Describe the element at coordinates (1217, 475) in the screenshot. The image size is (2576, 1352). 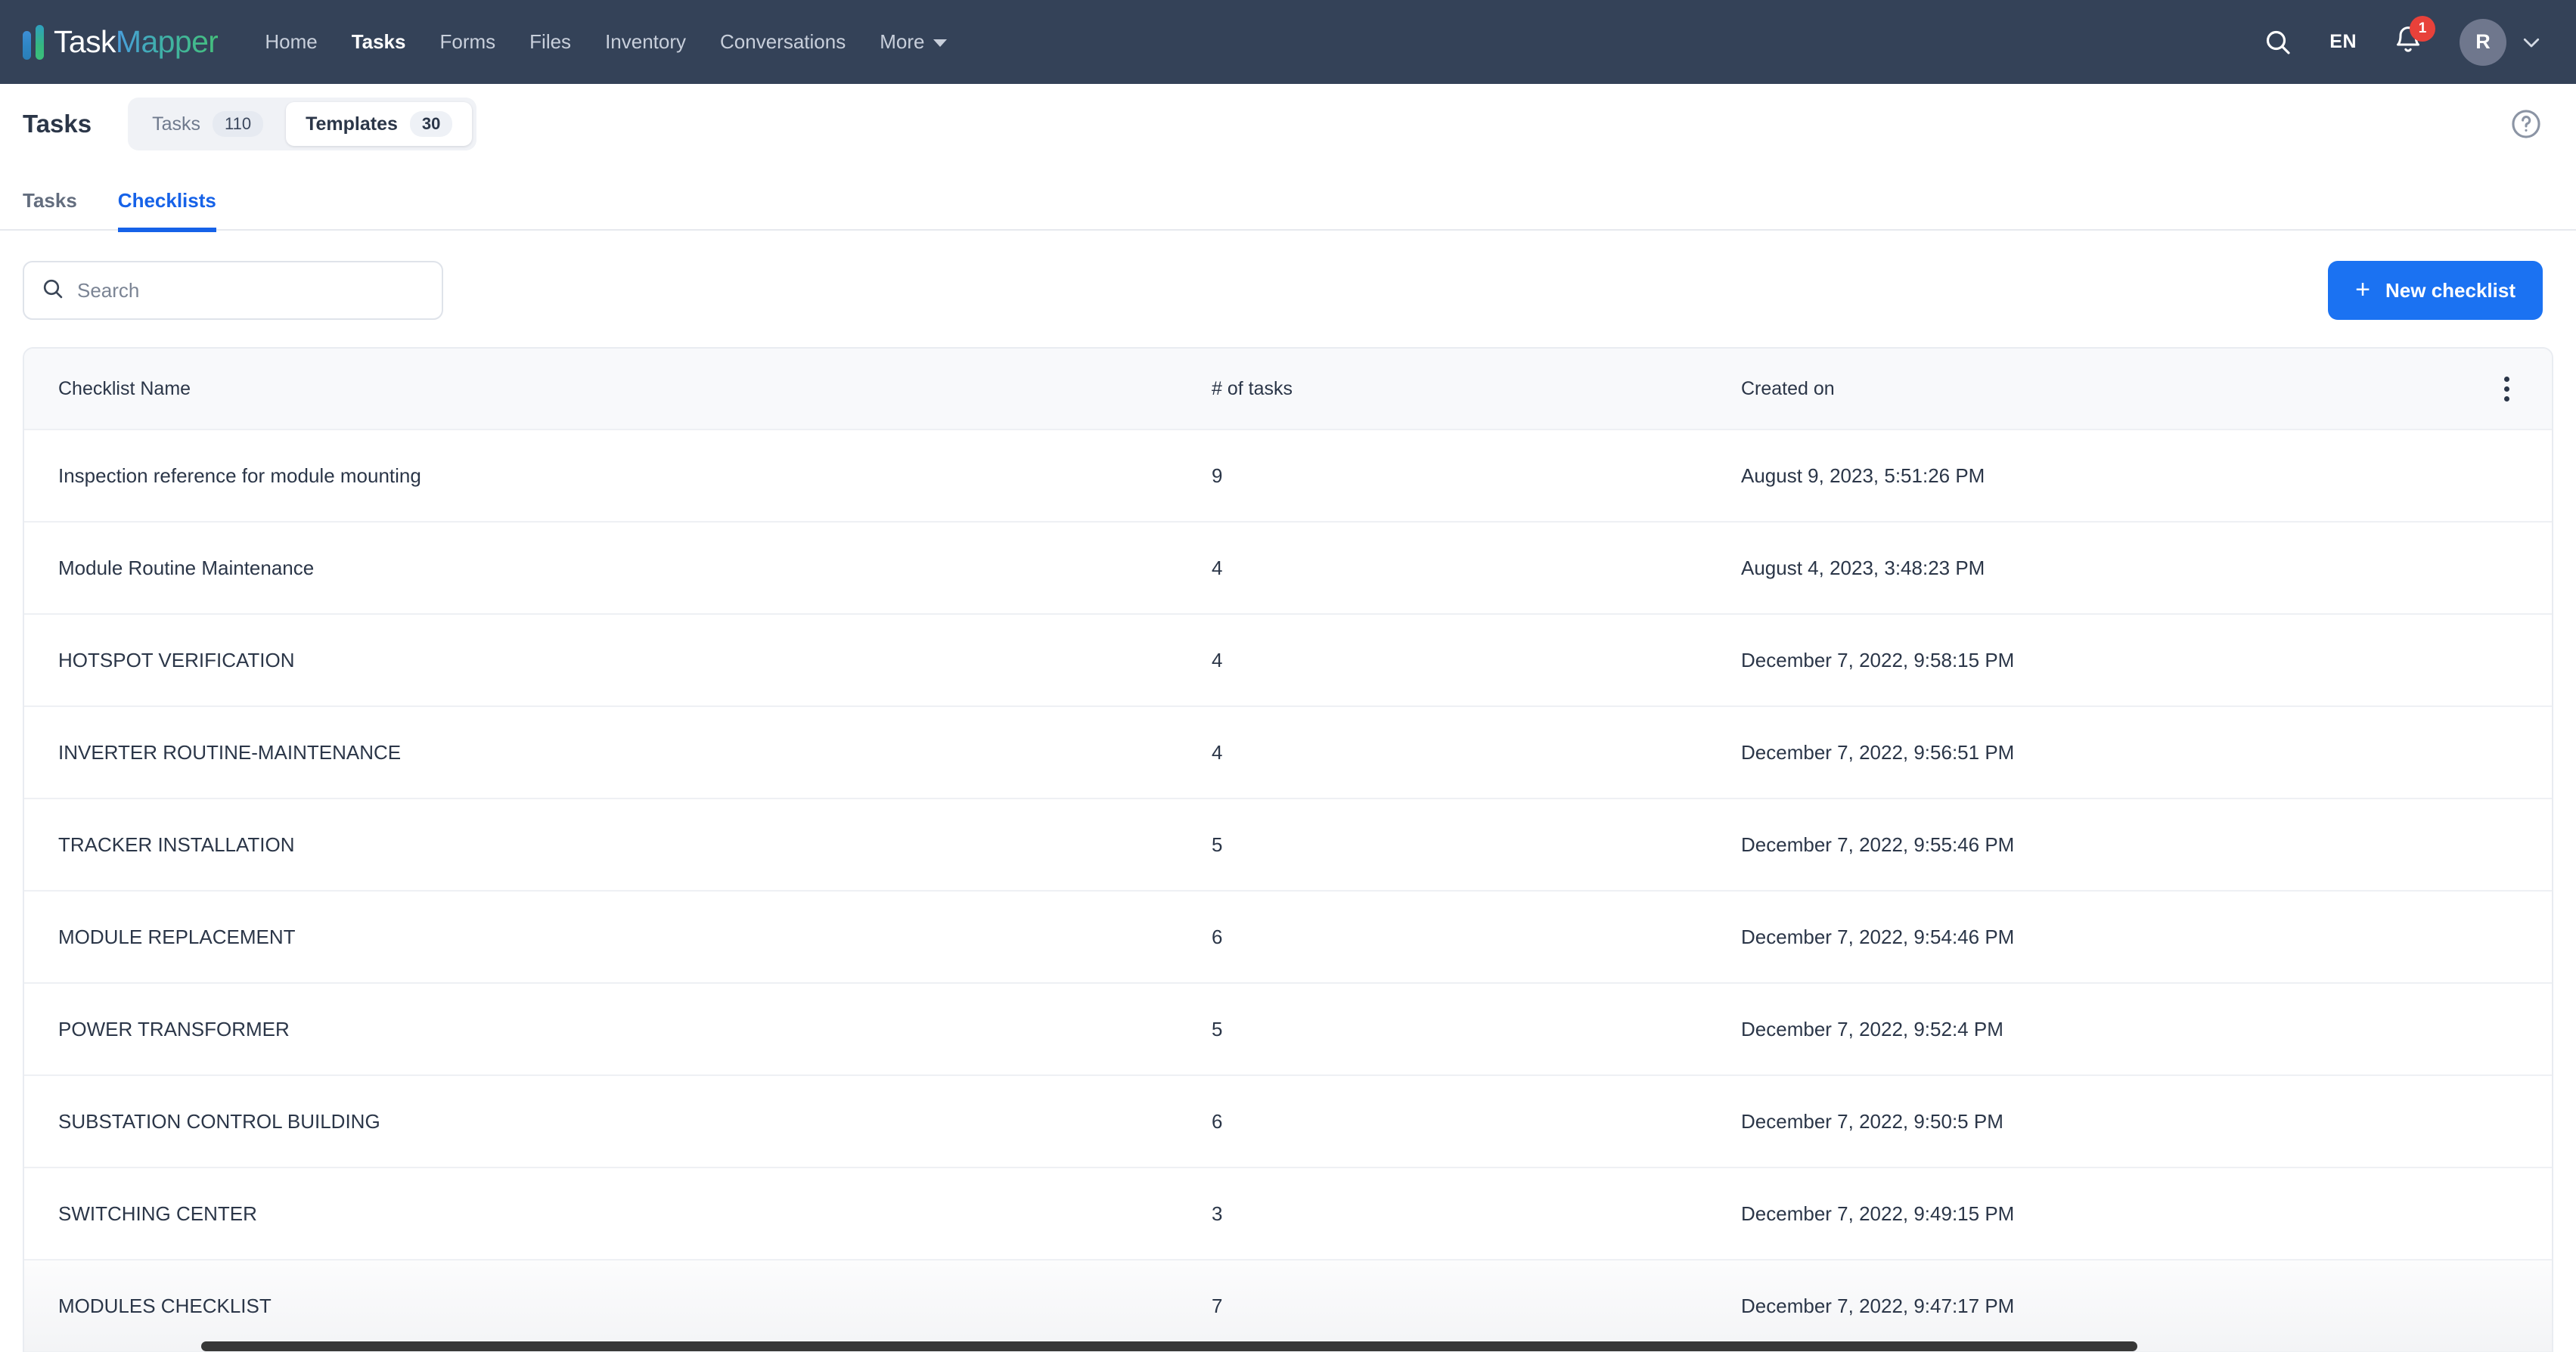
I see `cell-number-of-tasks: 9` at that location.